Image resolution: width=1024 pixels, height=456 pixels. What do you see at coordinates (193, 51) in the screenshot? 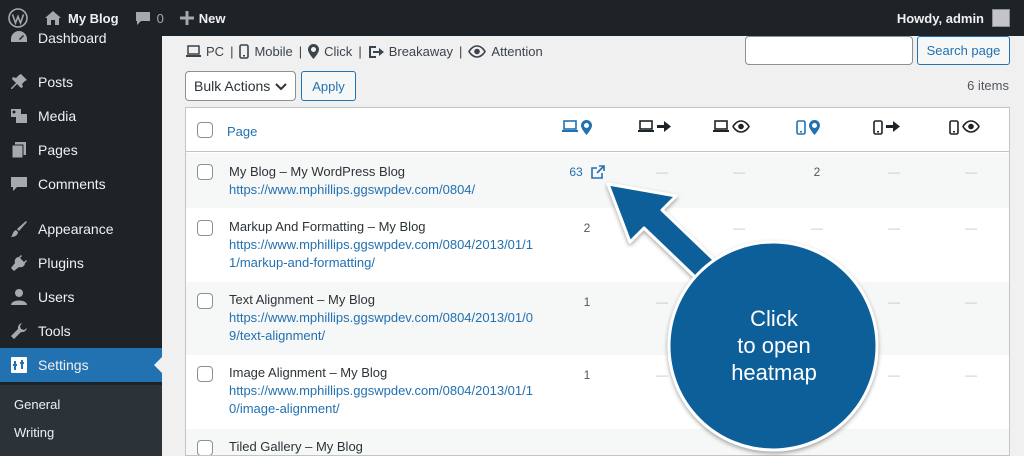
I see `laptop-icon` at bounding box center [193, 51].